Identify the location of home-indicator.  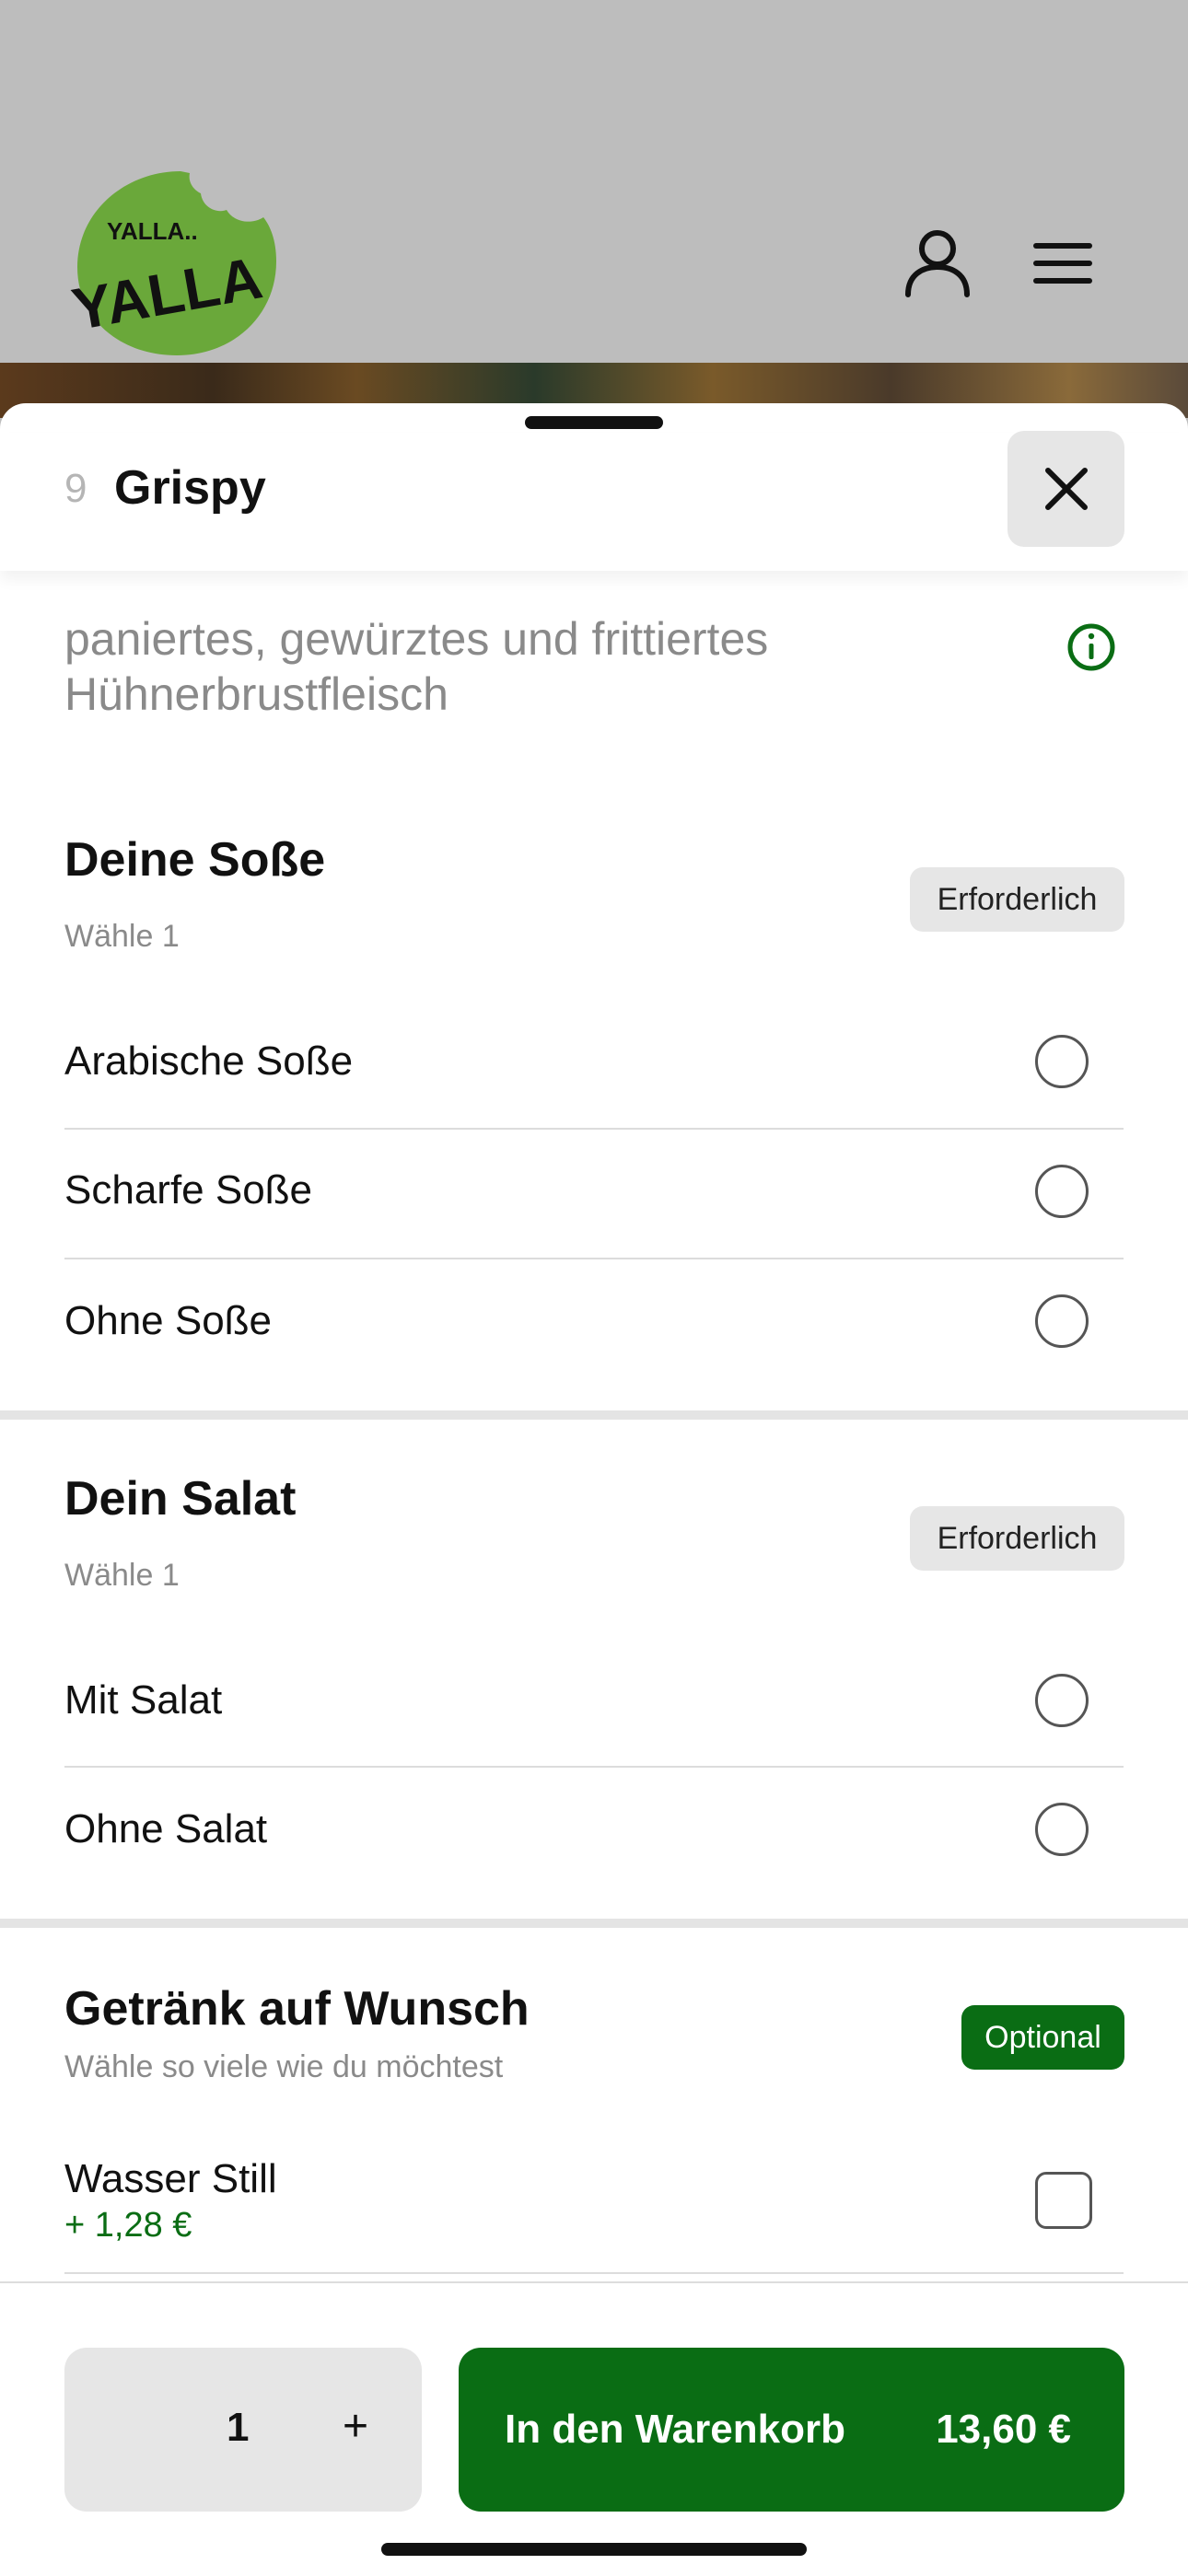
(594, 2549).